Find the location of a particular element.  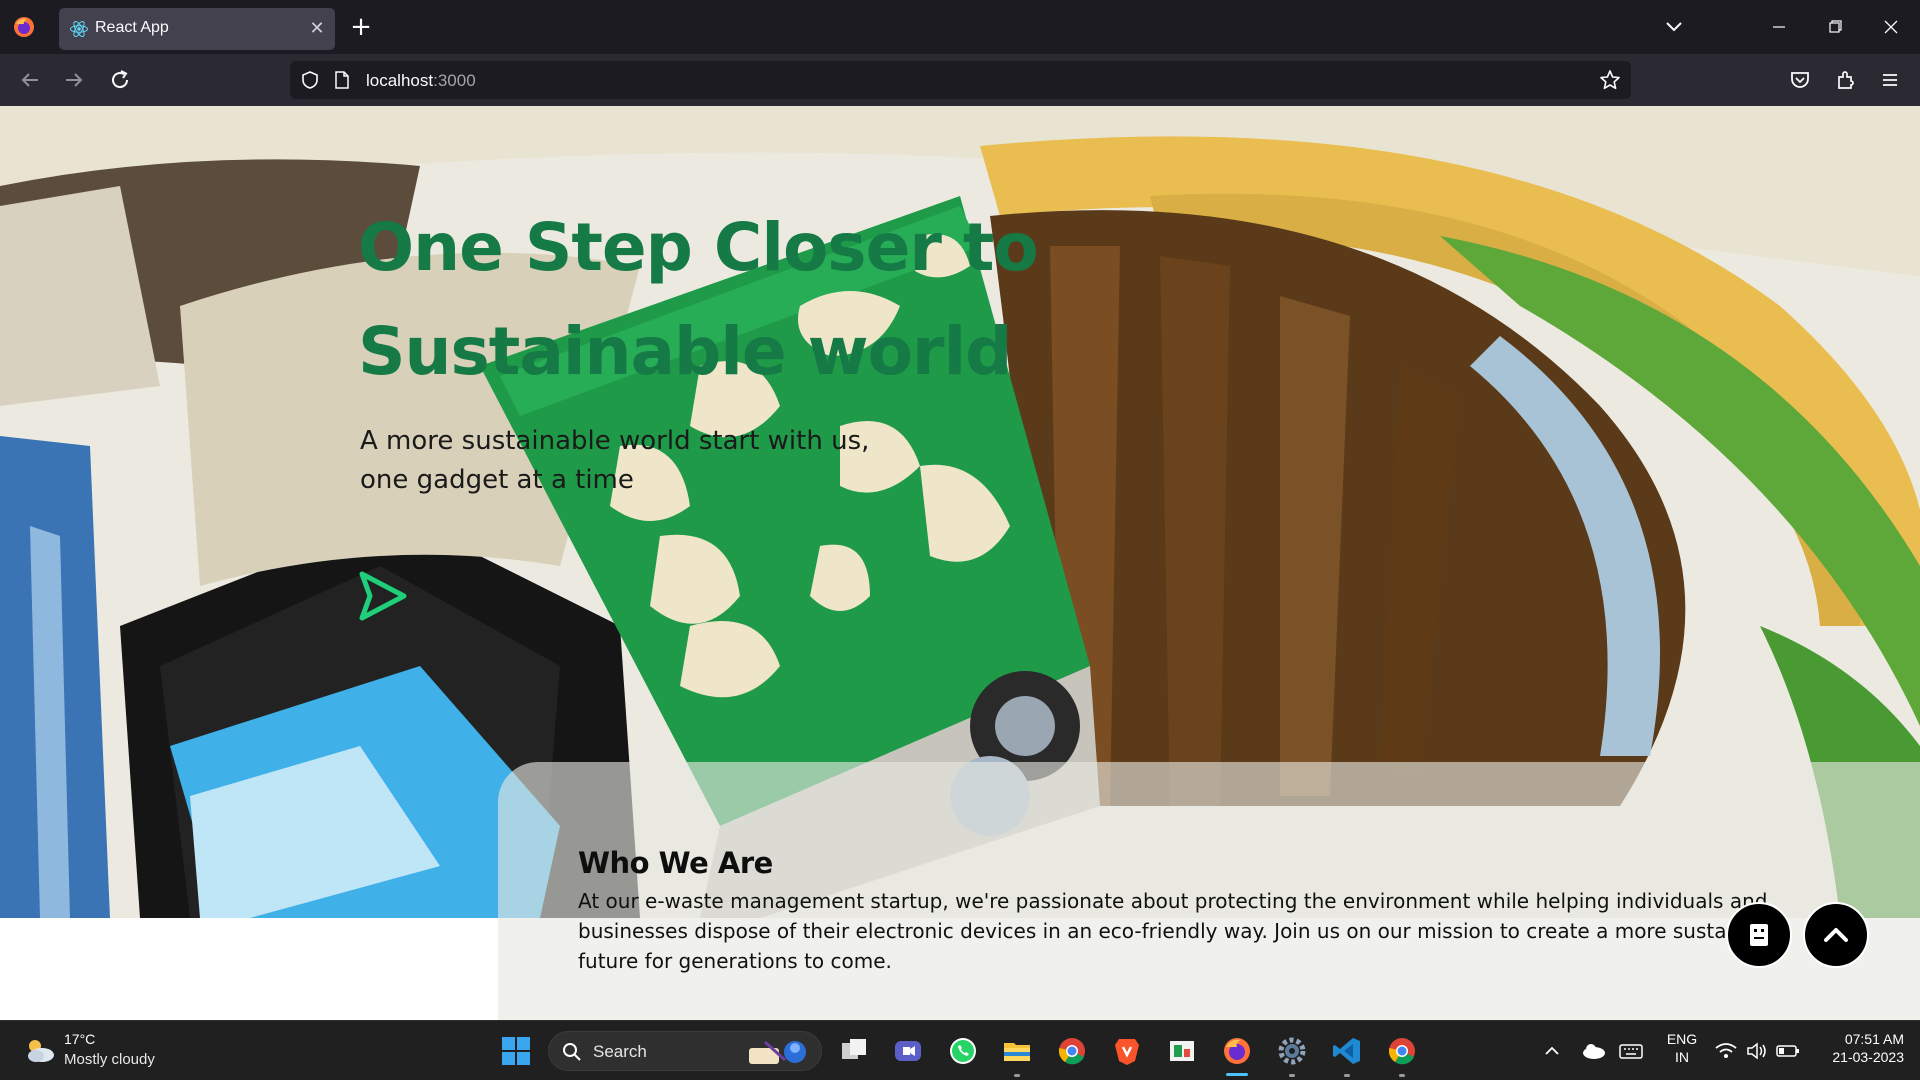

chrome-icon is located at coordinates (1072, 1051).